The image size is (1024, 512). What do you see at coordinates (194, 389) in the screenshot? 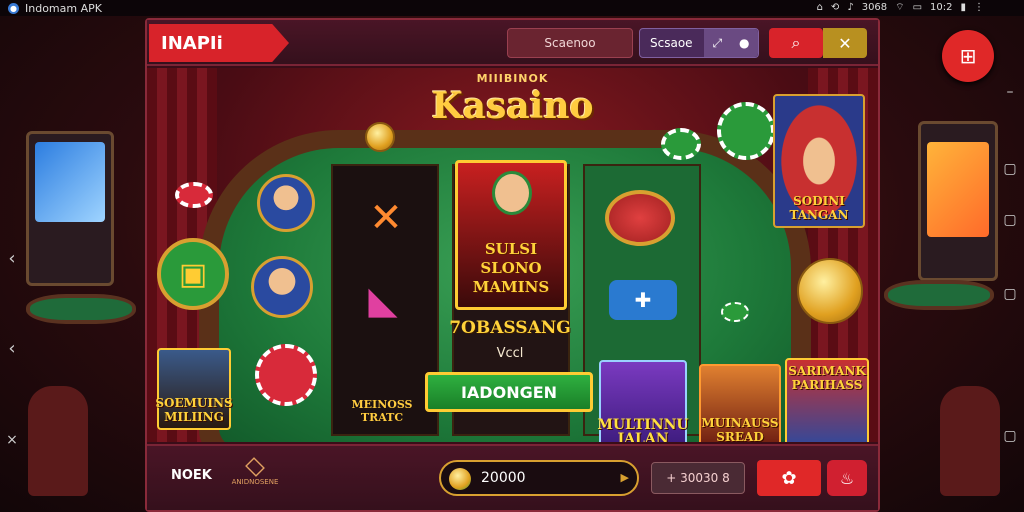
I see `game-tile-left: SOEMUINS MILIING` at bounding box center [194, 389].